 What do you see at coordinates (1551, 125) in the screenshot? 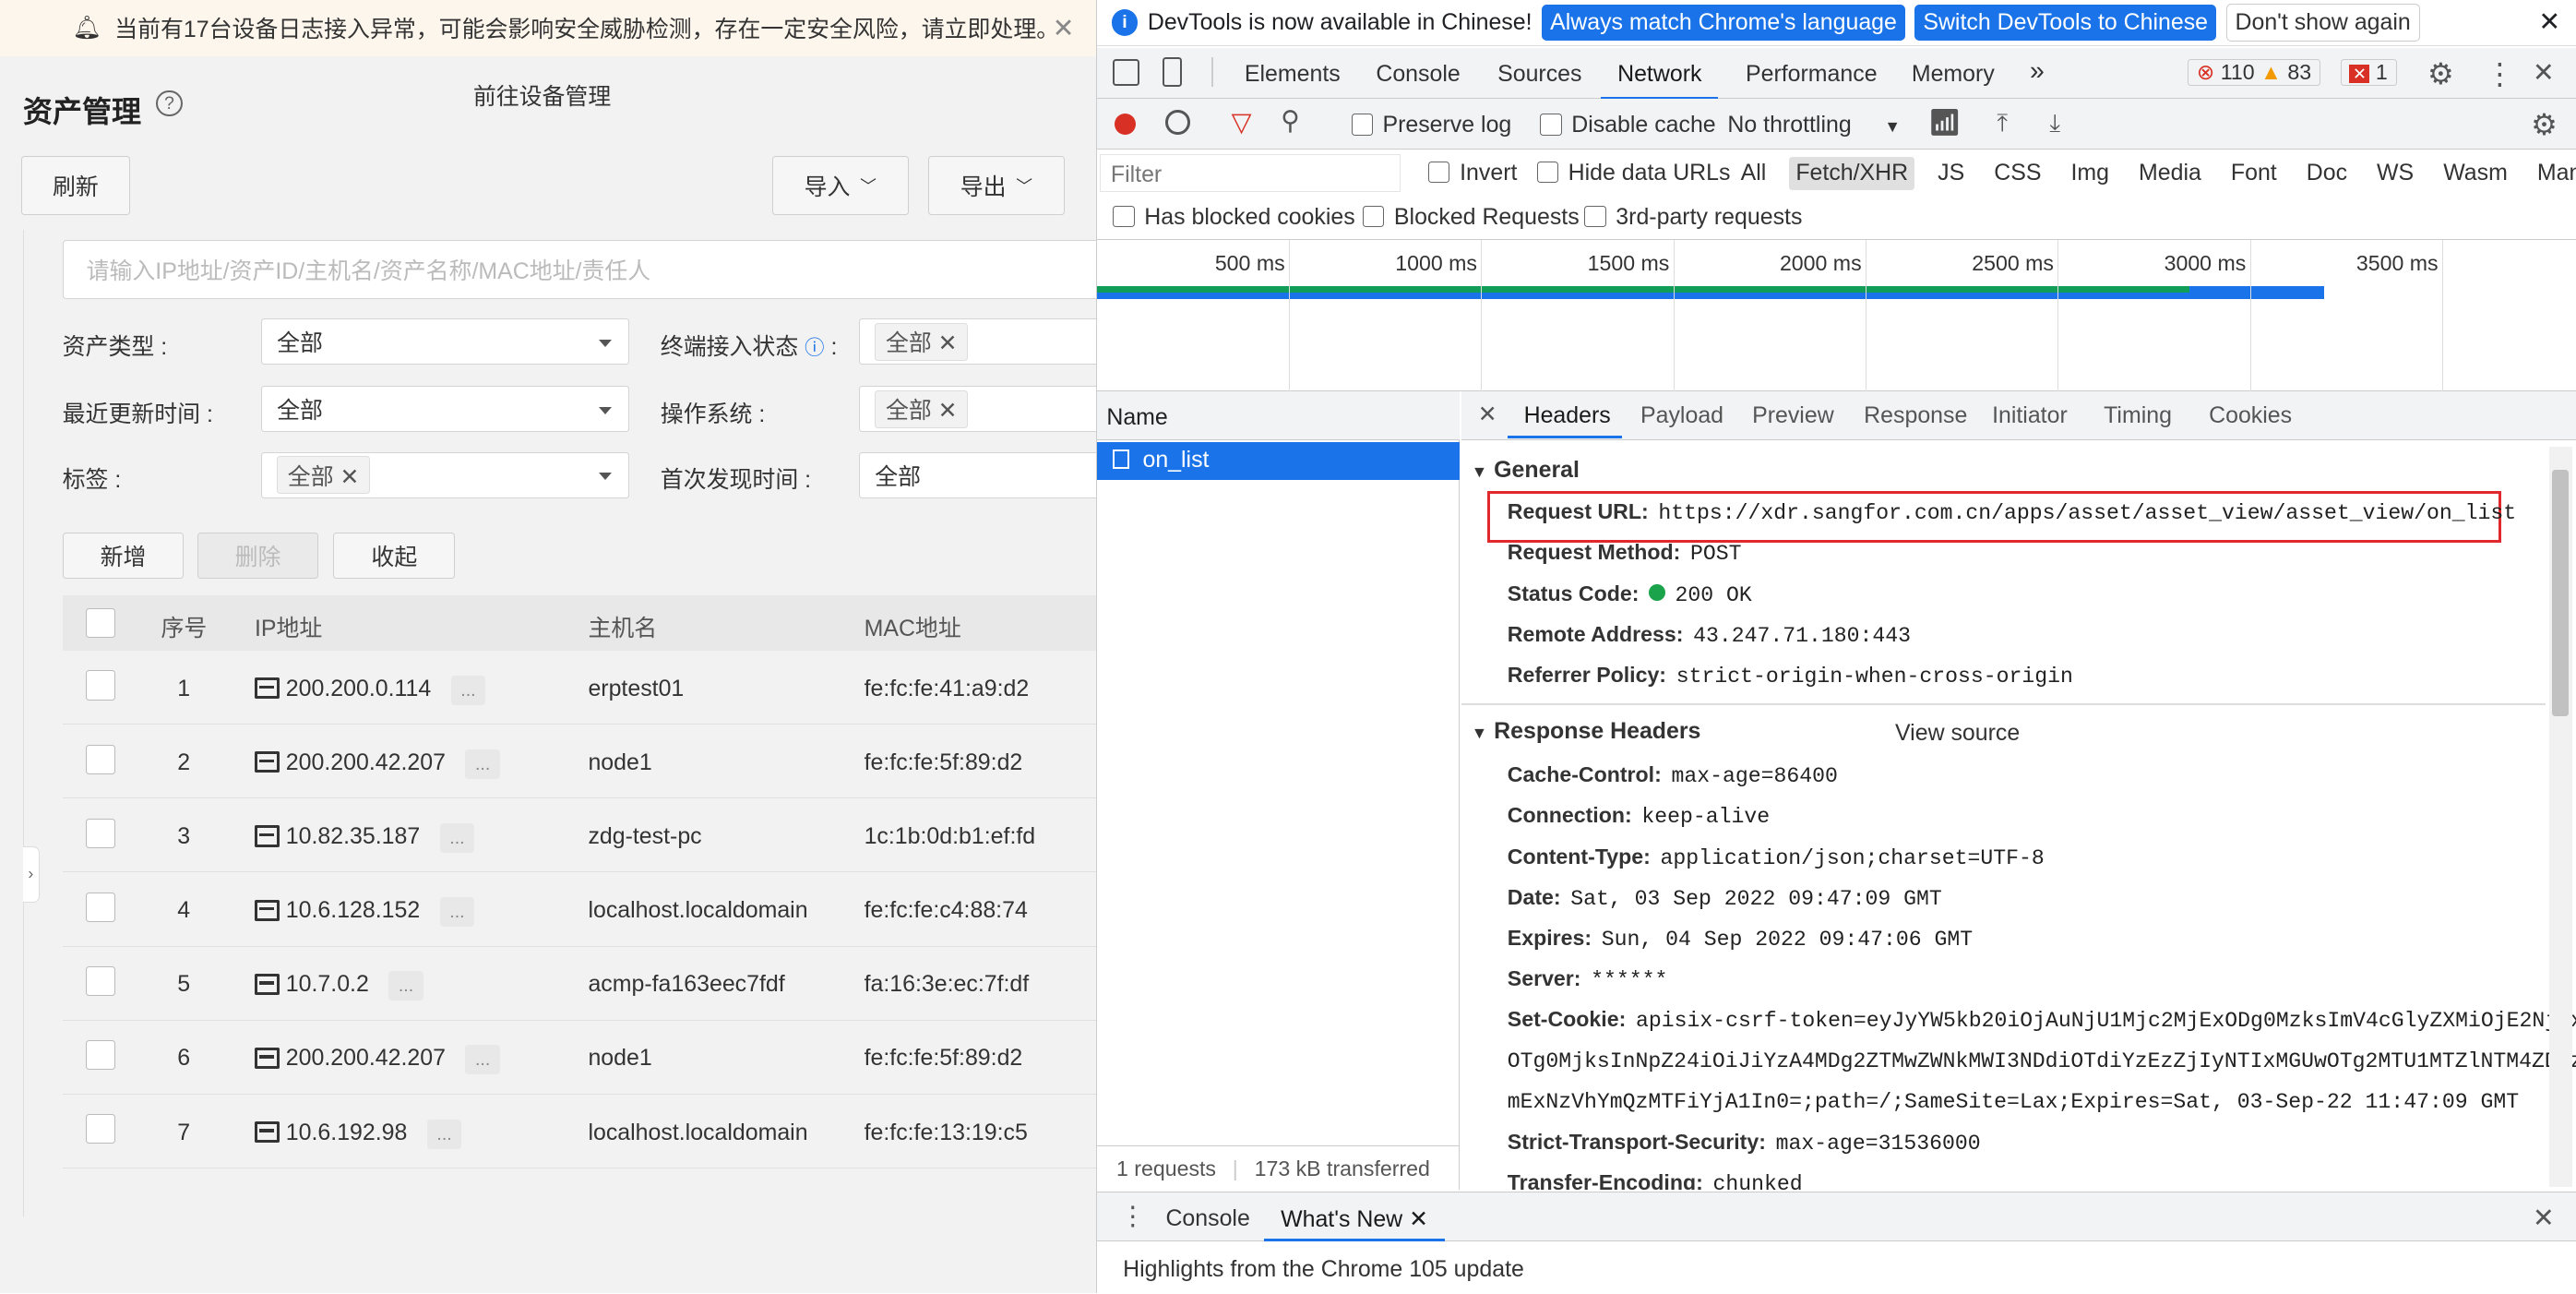
I see `disable-cache-checkbox` at bounding box center [1551, 125].